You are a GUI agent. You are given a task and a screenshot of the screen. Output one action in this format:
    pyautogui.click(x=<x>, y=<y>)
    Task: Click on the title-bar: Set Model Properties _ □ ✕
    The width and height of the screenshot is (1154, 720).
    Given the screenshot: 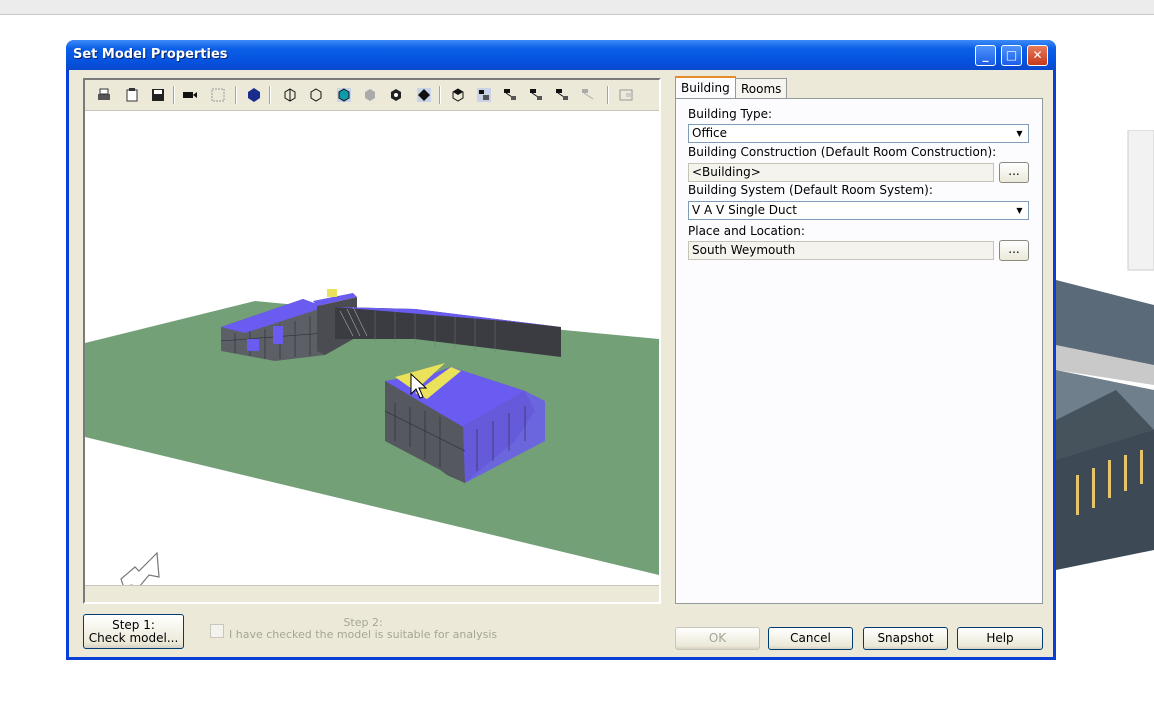 What is the action you would take?
    pyautogui.click(x=561, y=55)
    